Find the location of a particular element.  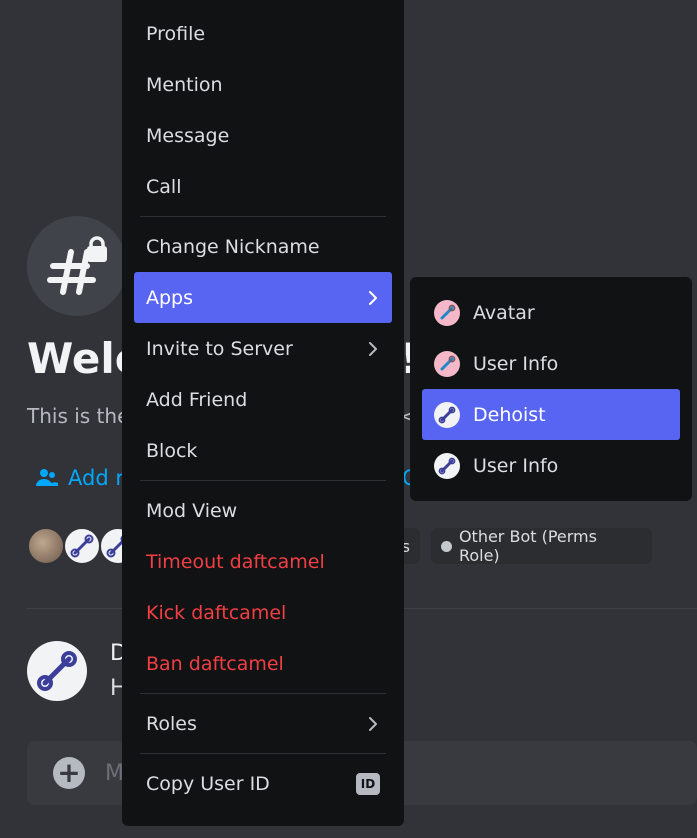

menu-item-block: Block is located at coordinates (263, 450).